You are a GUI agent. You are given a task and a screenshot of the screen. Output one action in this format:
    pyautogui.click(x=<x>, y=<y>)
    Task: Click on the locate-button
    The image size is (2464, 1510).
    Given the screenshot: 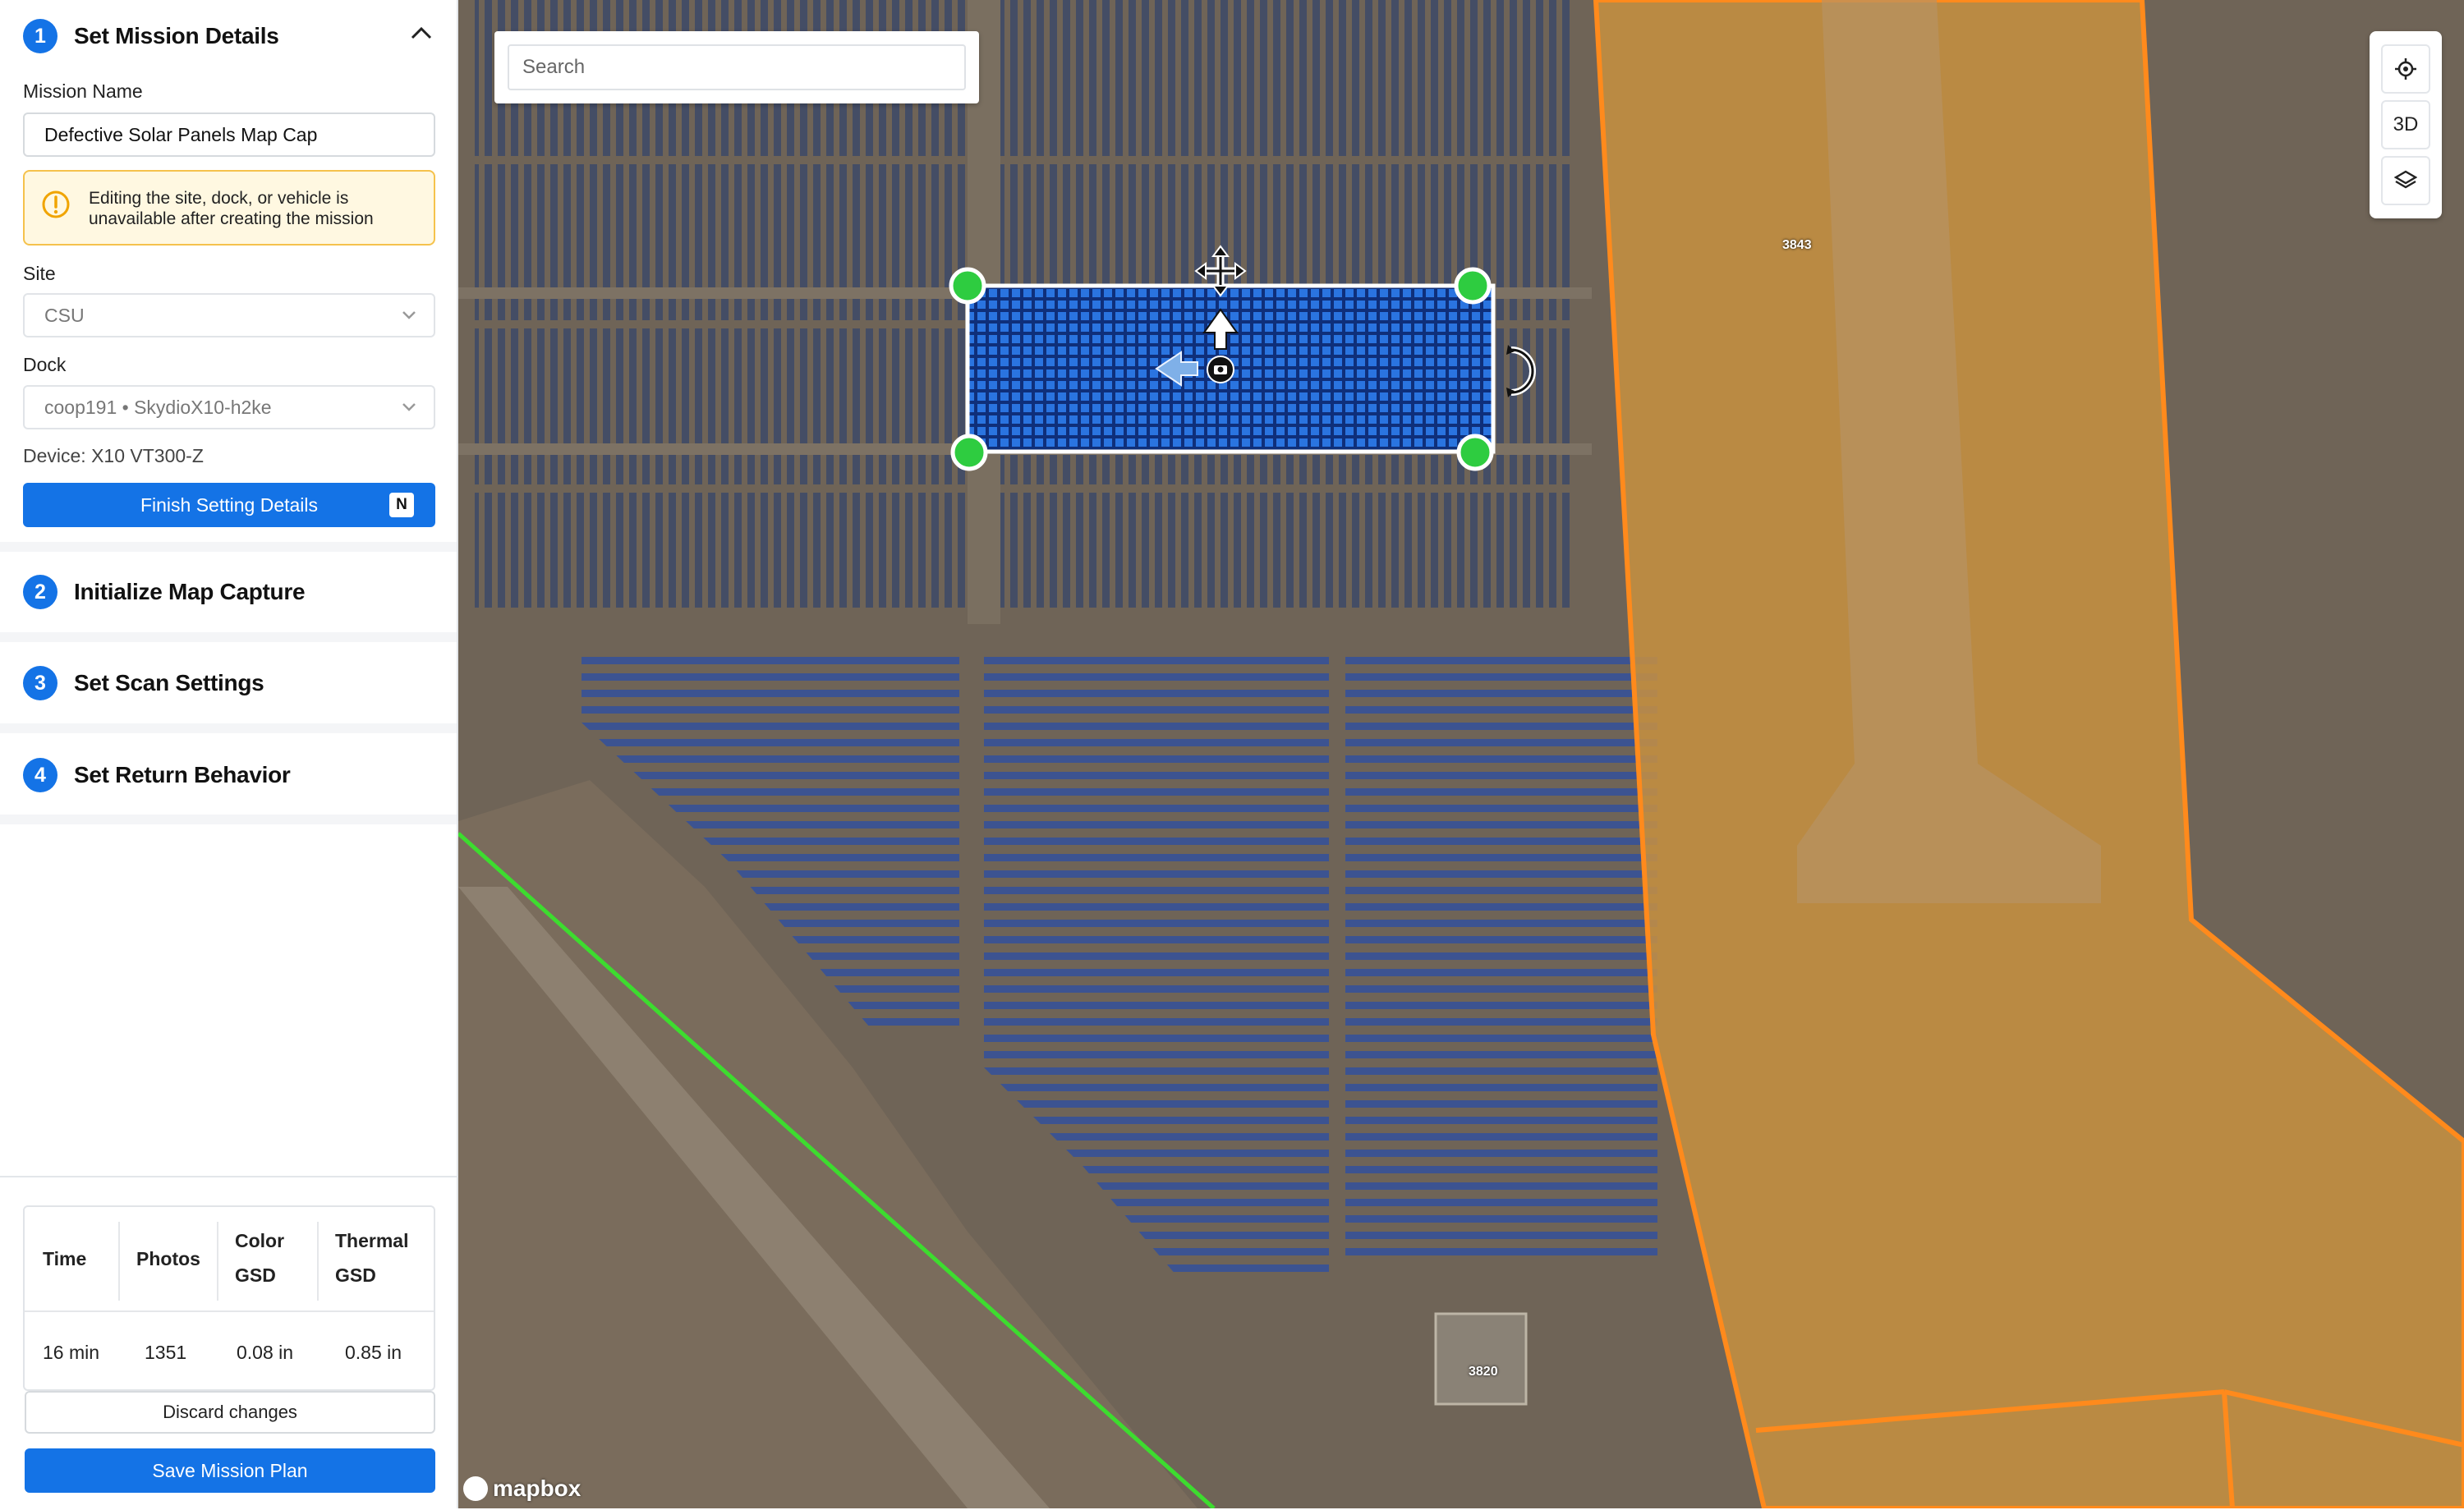 What is the action you would take?
    pyautogui.click(x=2405, y=69)
    